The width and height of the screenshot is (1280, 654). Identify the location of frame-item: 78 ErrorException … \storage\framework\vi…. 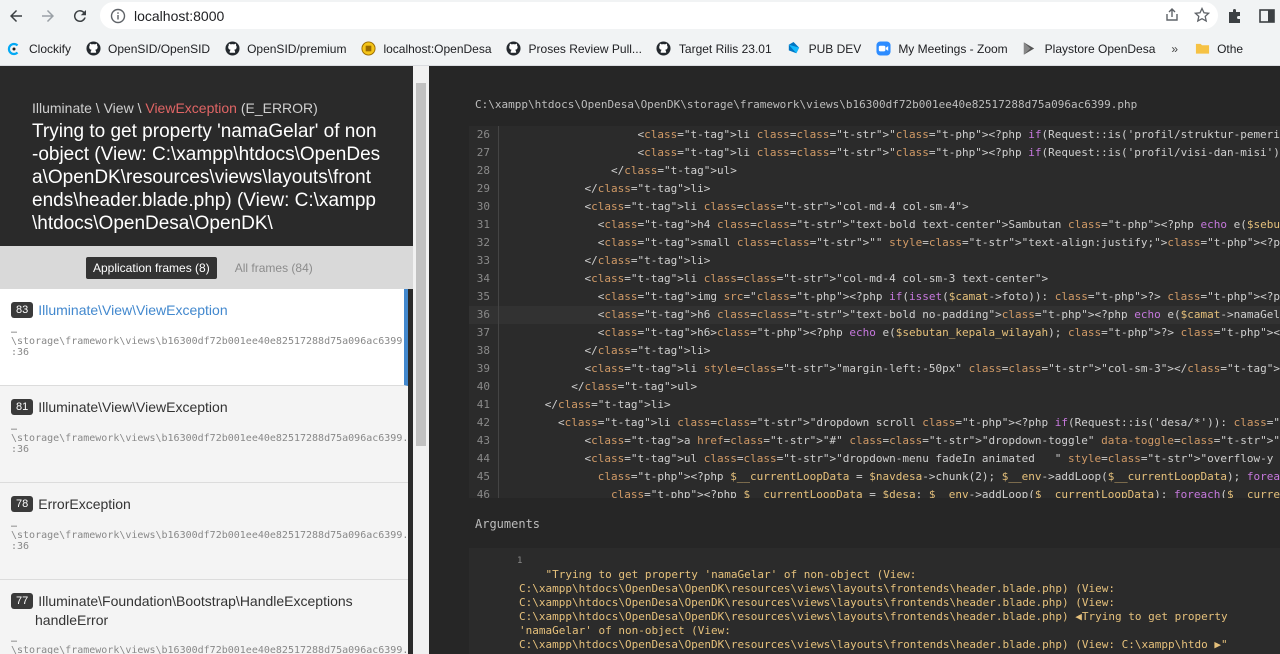
(204, 531).